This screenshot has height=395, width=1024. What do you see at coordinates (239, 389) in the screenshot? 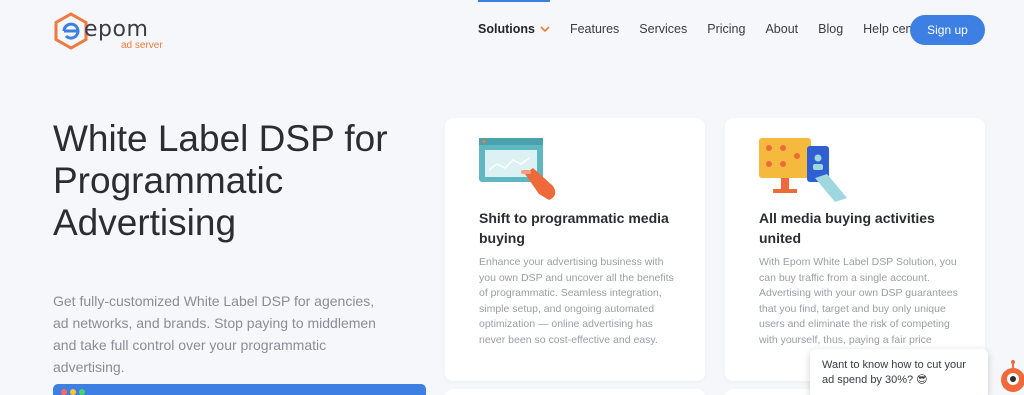
I see `dashboard-preview` at bounding box center [239, 389].